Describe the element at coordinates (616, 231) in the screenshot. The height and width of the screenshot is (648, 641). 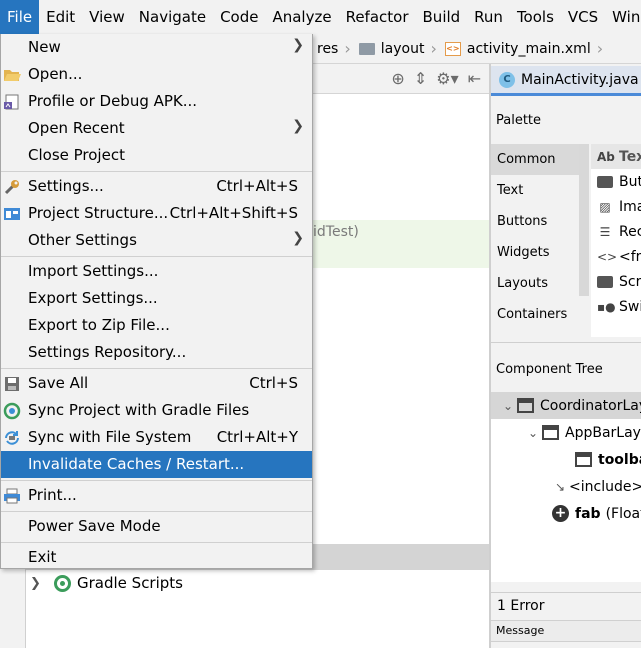
I see `palette-item-recyclerview: ☰ RecyclerView` at that location.